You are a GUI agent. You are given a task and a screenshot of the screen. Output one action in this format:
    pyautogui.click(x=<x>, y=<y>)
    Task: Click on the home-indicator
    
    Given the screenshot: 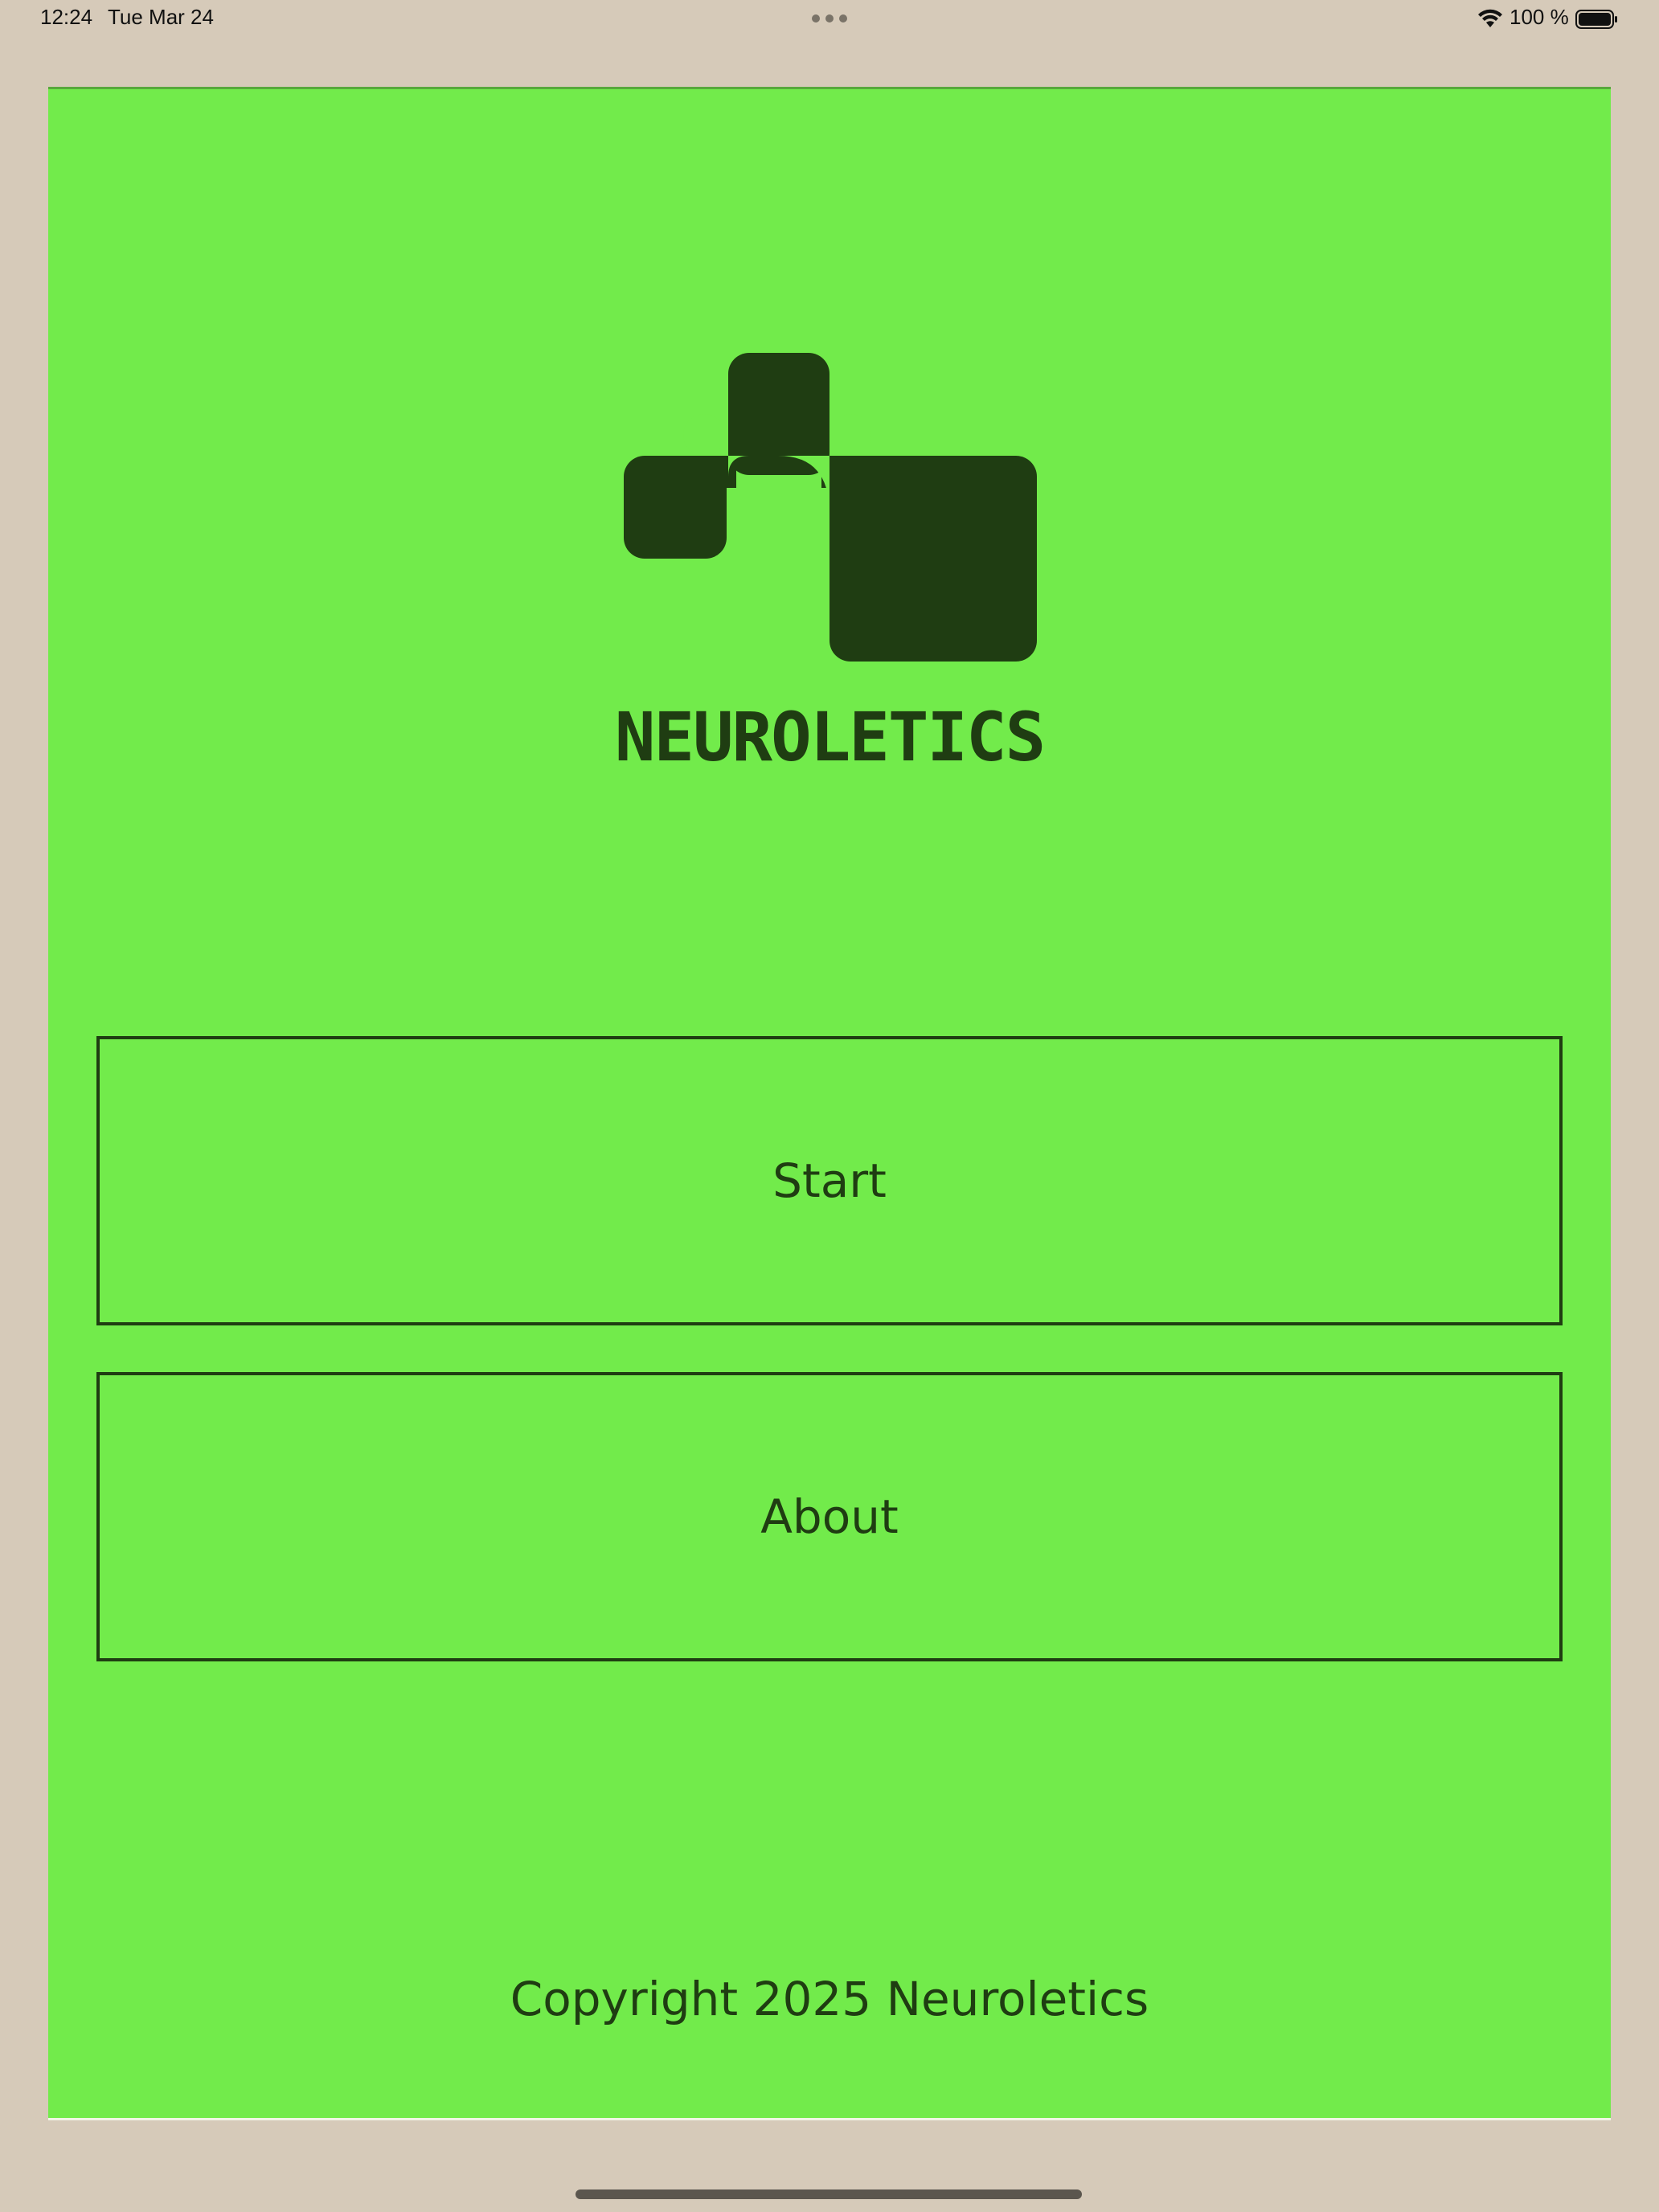 What is the action you would take?
    pyautogui.click(x=829, y=2194)
    